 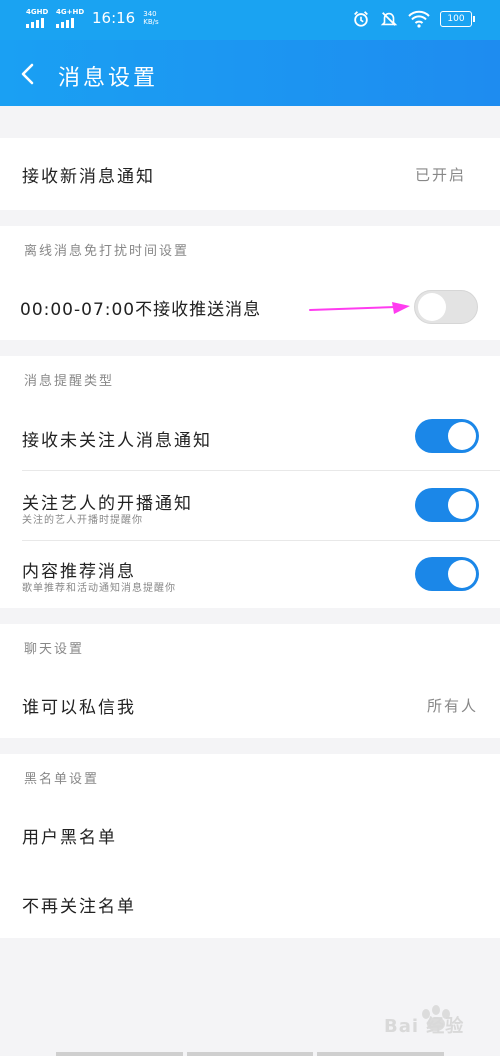 What do you see at coordinates (69, 838) in the screenshot?
I see `user-blacklist-label: 用户黑名单` at bounding box center [69, 838].